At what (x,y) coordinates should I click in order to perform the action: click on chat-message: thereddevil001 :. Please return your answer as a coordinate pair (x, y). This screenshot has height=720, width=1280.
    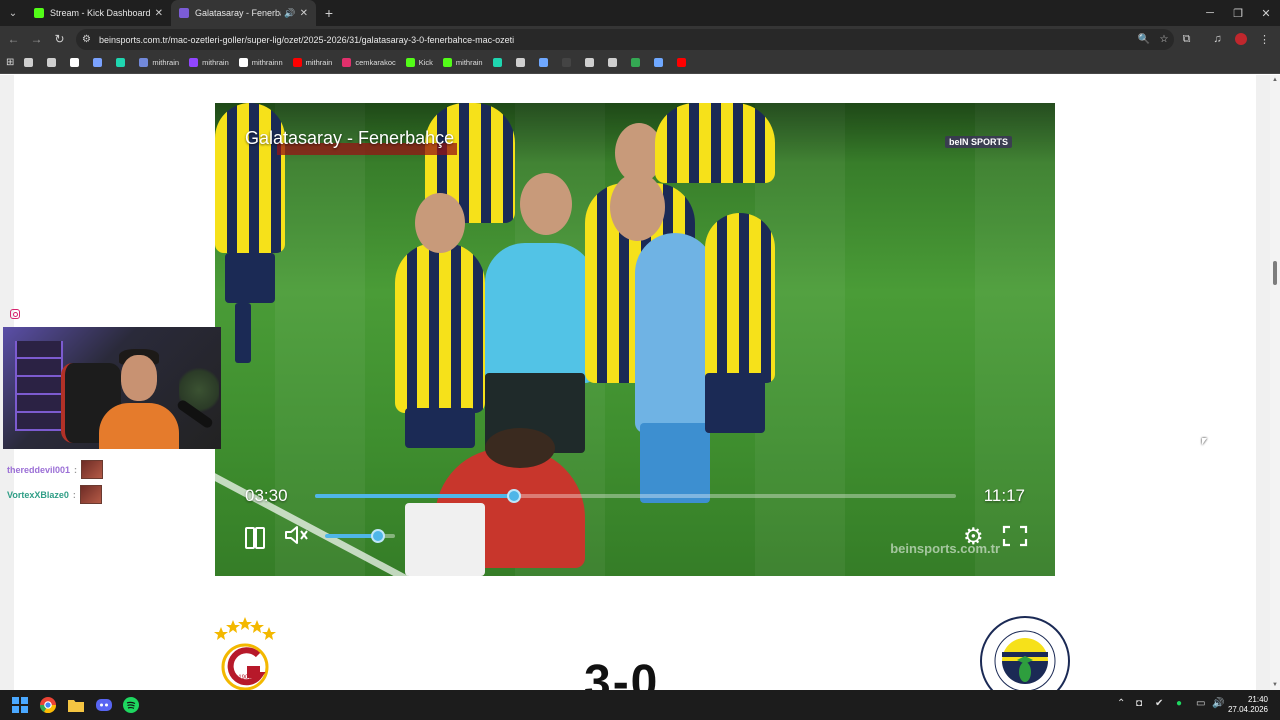
    Looking at the image, I should click on (55, 469).